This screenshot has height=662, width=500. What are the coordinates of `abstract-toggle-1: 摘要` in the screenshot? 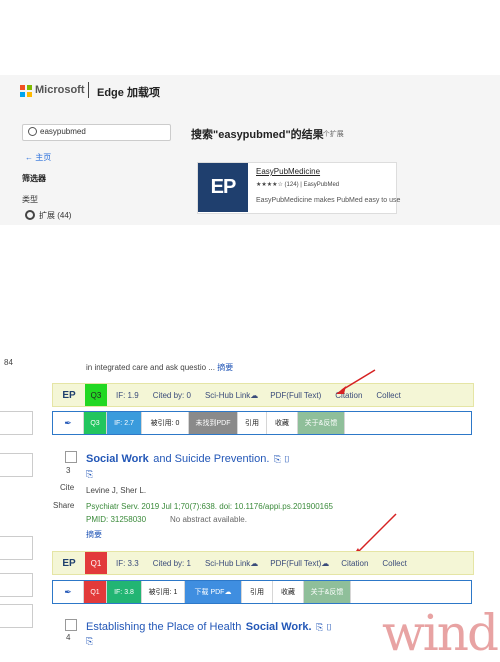 It's located at (94, 534).